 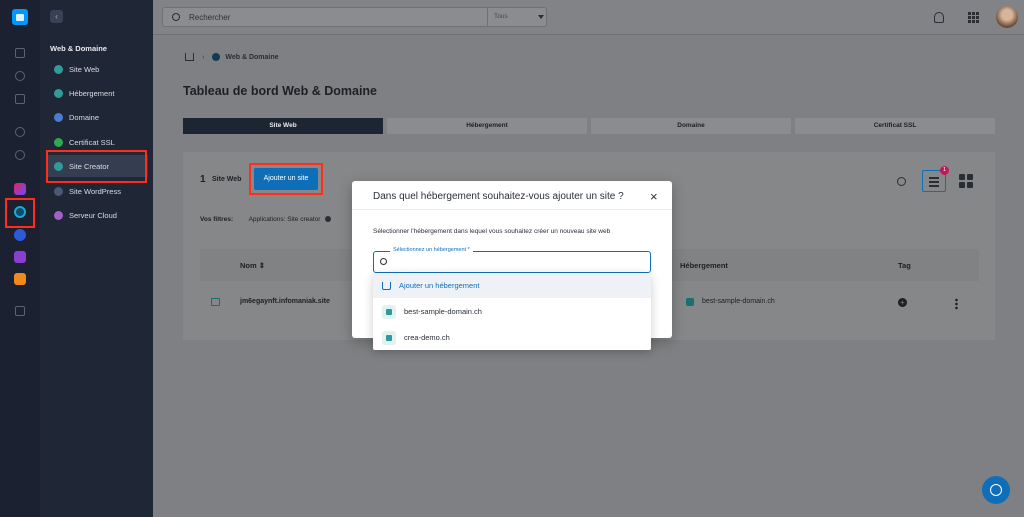 What do you see at coordinates (431, 250) in the screenshot?
I see `field-label: Sélectionnez un hébergement *` at bounding box center [431, 250].